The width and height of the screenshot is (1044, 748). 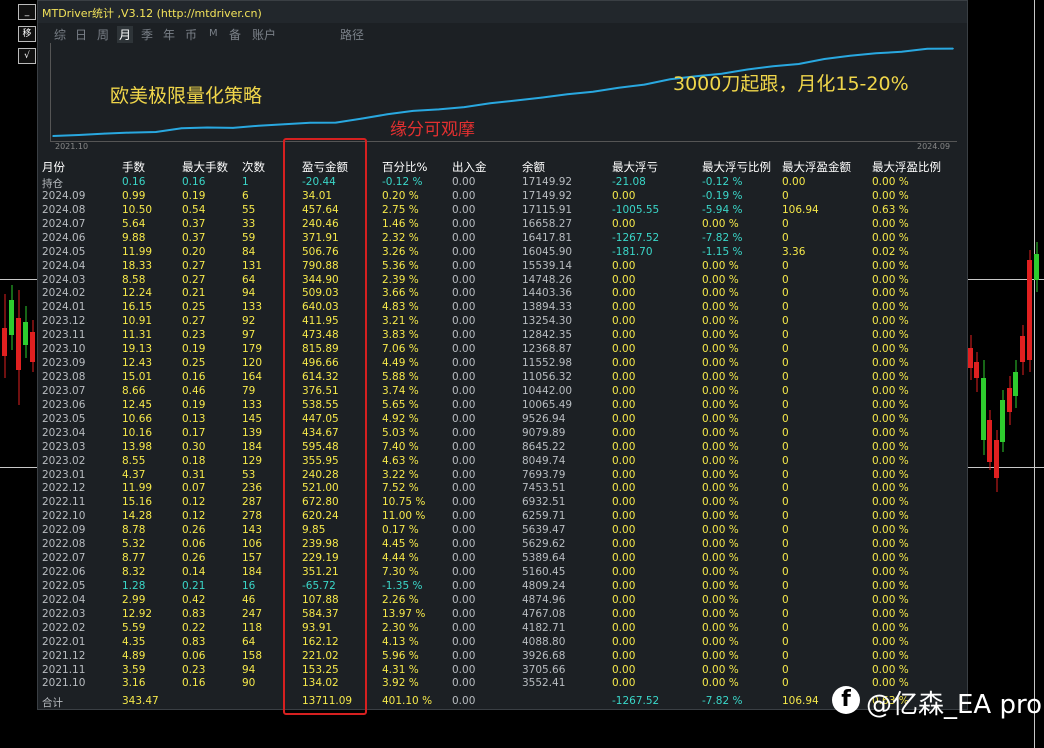 I want to click on cell-max-float-loss: -21.08, so click(x=629, y=182).